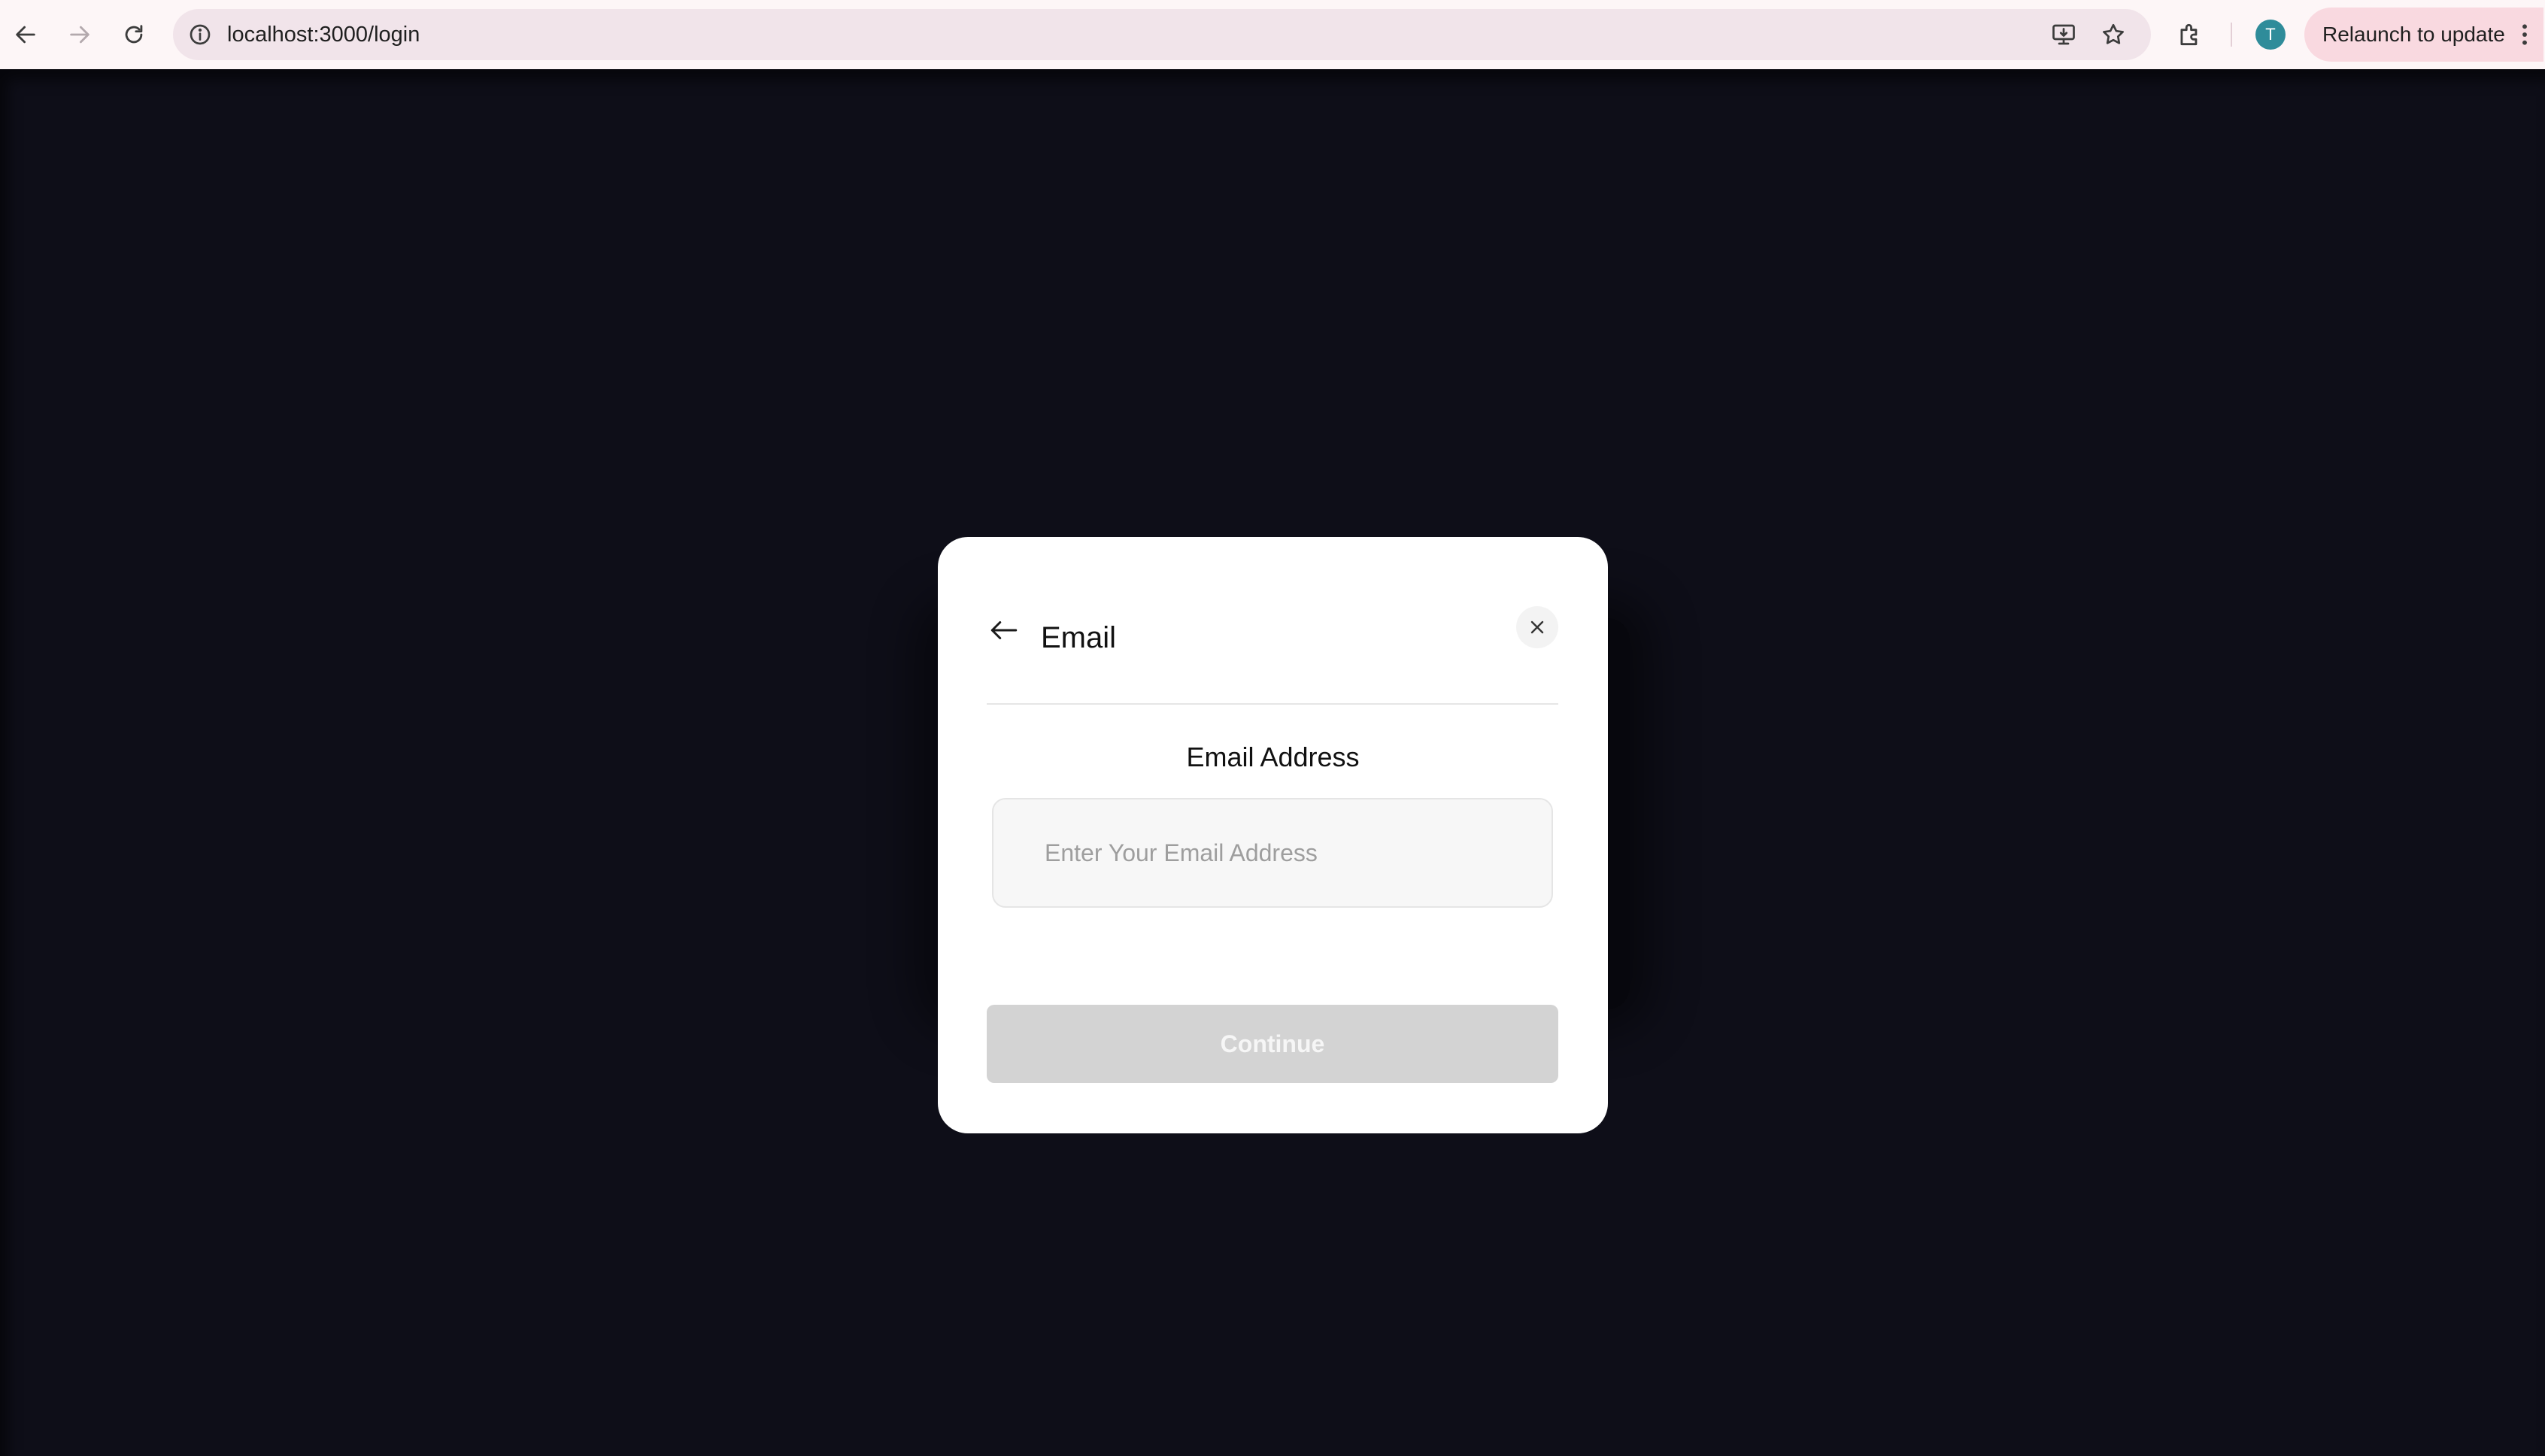 The height and width of the screenshot is (1456, 2545). Describe the element at coordinates (2525, 35) in the screenshot. I see `kebab-menu-icon` at that location.